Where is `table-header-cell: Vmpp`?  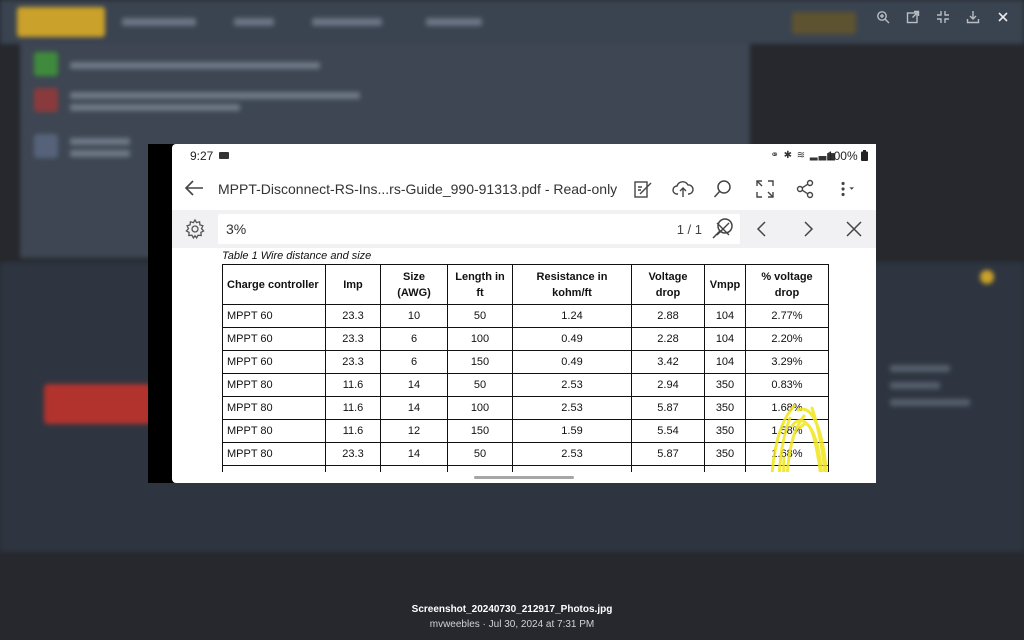 table-header-cell: Vmpp is located at coordinates (725, 284).